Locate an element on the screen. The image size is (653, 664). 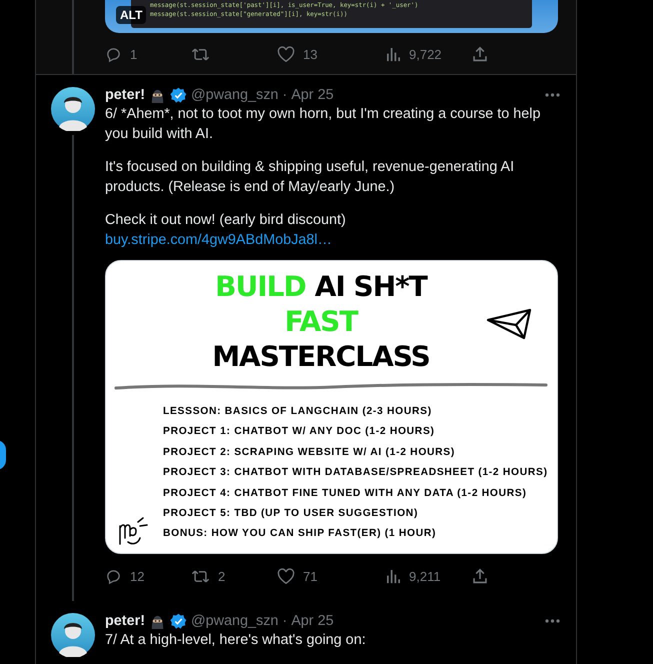
replies-button: 12 is located at coordinates (124, 576).